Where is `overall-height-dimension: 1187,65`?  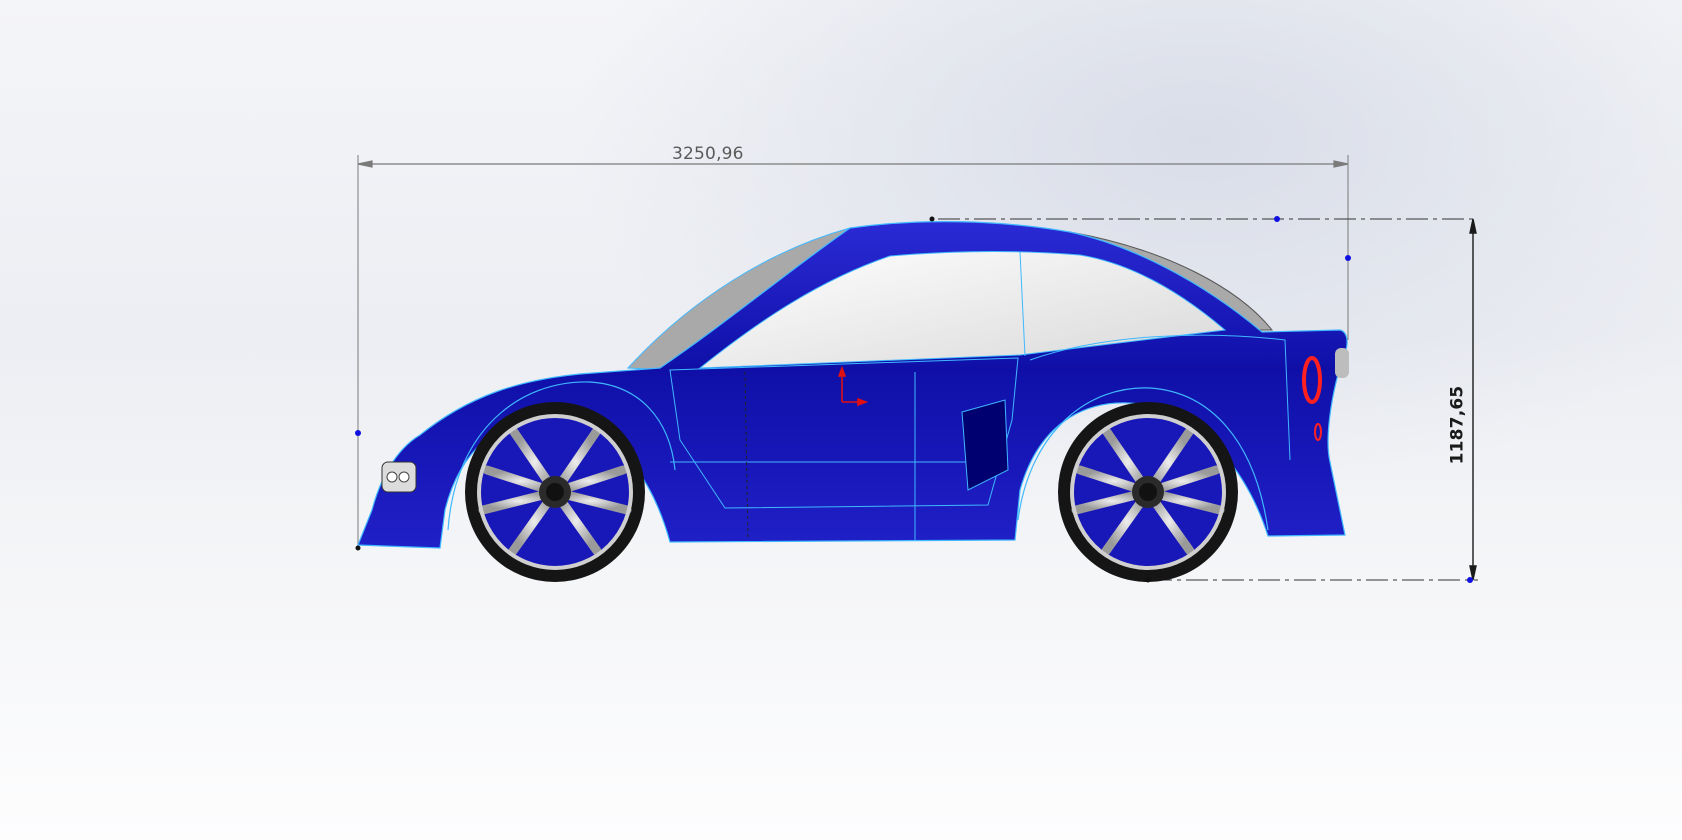
overall-height-dimension: 1187,65 is located at coordinates (1457, 425).